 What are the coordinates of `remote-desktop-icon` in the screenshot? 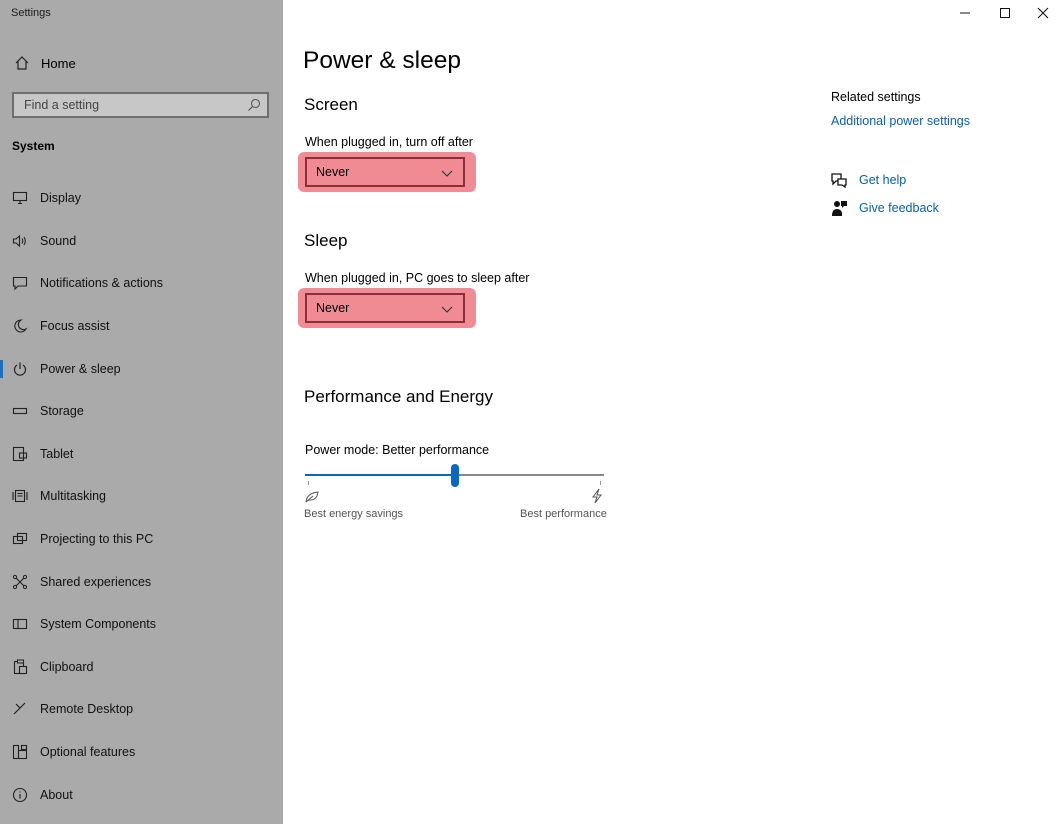 It's located at (19, 708).